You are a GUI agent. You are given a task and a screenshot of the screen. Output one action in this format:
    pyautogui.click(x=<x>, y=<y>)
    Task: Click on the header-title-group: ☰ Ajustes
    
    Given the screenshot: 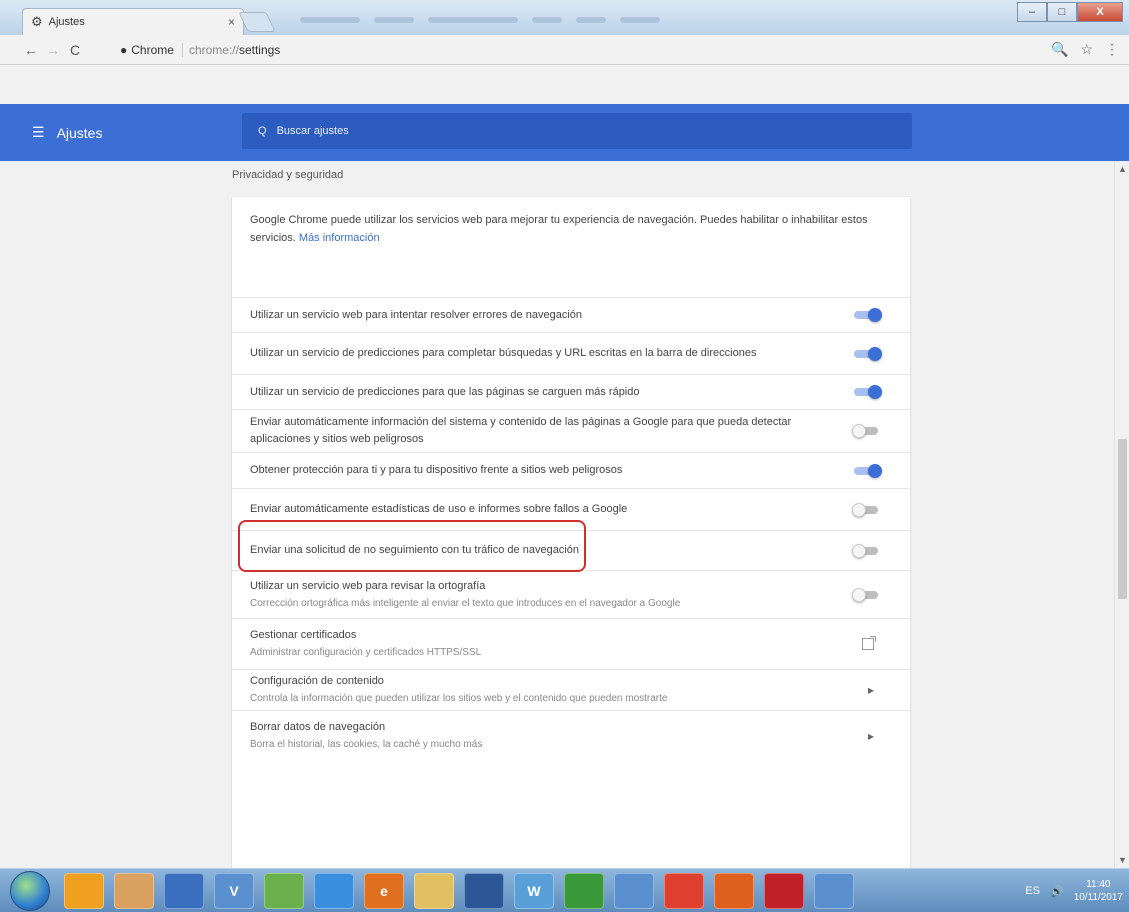 What is the action you would take?
    pyautogui.click(x=67, y=132)
    